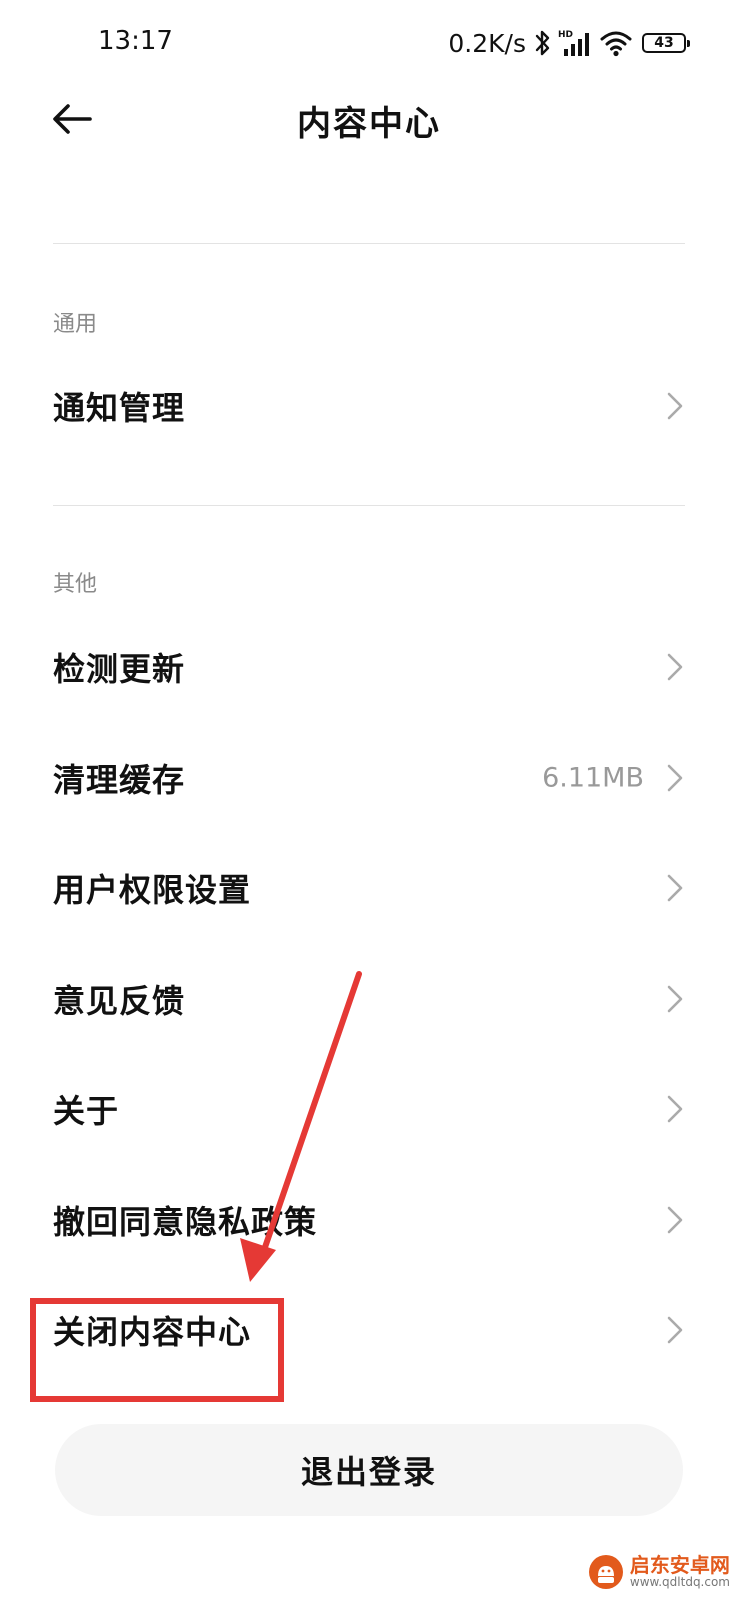  I want to click on settings-item-label: 检测更新, so click(119, 669).